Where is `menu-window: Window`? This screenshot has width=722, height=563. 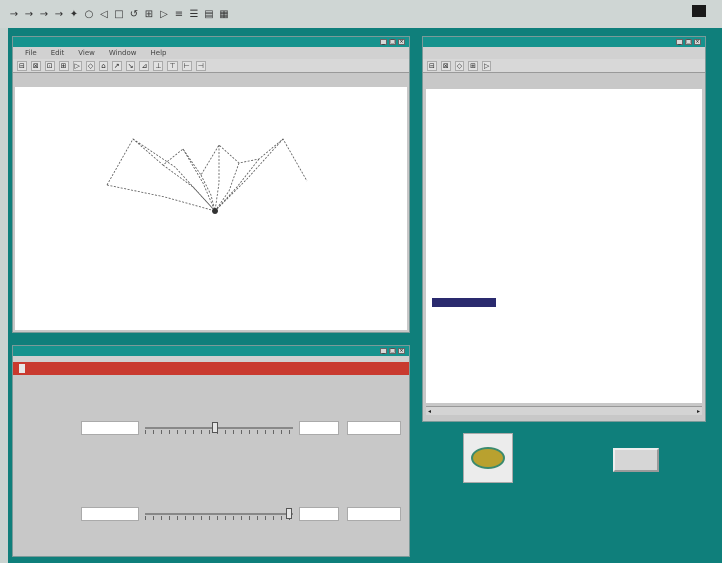
menu-window: Window is located at coordinates (123, 53).